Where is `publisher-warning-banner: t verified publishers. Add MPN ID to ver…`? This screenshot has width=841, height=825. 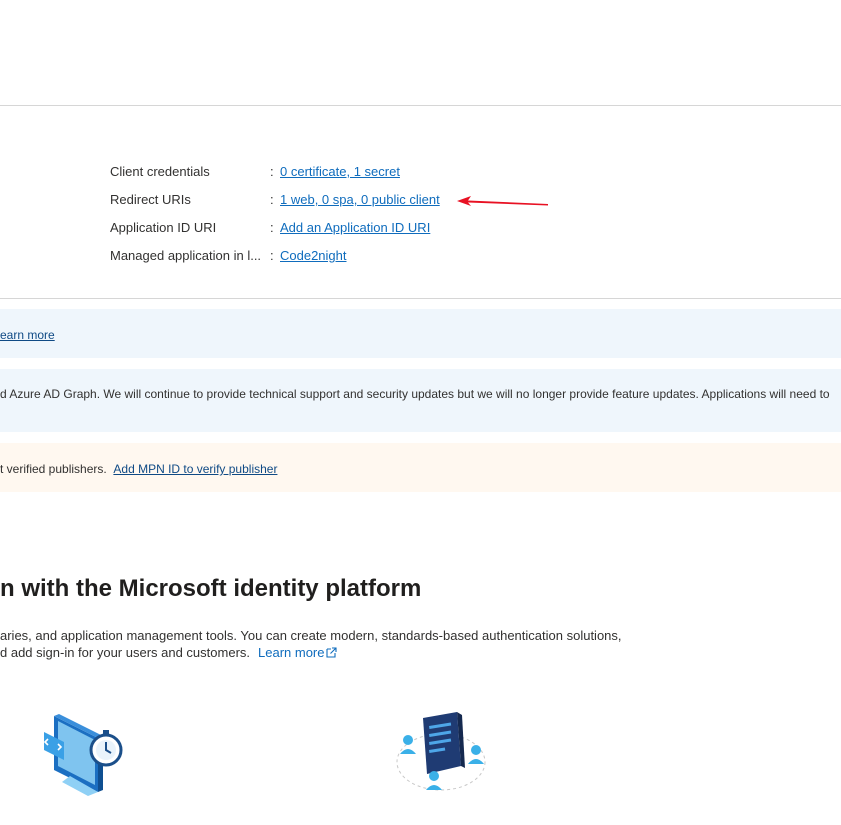
publisher-warning-banner: t verified publishers. Add MPN ID to ver… is located at coordinates (420, 467).